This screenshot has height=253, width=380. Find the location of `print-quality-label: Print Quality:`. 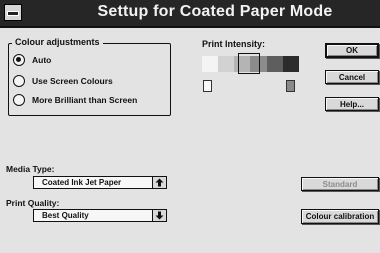

print-quality-label: Print Quality: is located at coordinates (33, 203).